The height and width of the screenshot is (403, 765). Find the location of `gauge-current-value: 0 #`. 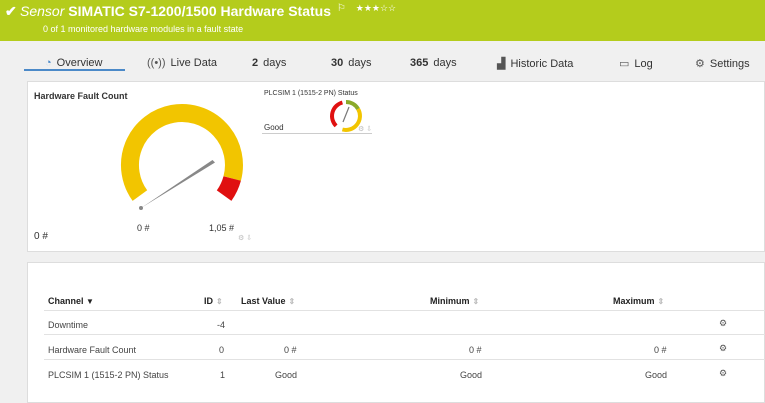

gauge-current-value: 0 # is located at coordinates (41, 236).